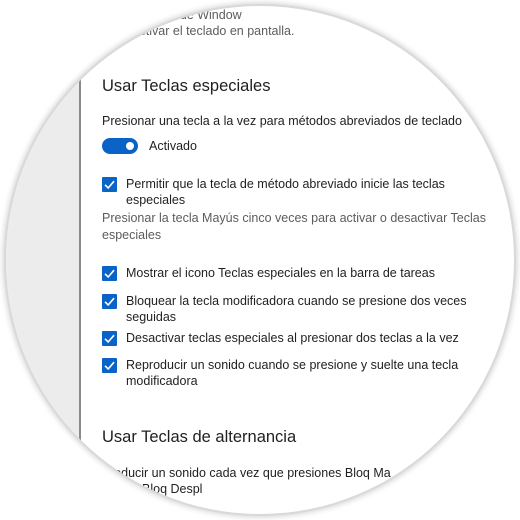  What do you see at coordinates (173, 146) in the screenshot?
I see `toggle-state-label: Activado` at bounding box center [173, 146].